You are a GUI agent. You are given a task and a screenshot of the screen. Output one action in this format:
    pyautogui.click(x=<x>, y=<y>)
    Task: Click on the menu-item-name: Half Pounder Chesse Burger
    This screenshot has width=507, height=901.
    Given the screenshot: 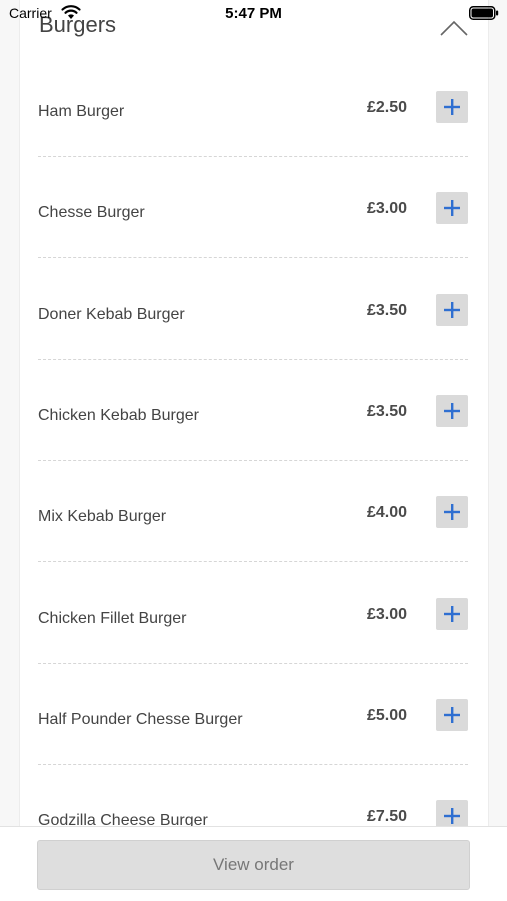 What is the action you would take?
    pyautogui.click(x=140, y=719)
    